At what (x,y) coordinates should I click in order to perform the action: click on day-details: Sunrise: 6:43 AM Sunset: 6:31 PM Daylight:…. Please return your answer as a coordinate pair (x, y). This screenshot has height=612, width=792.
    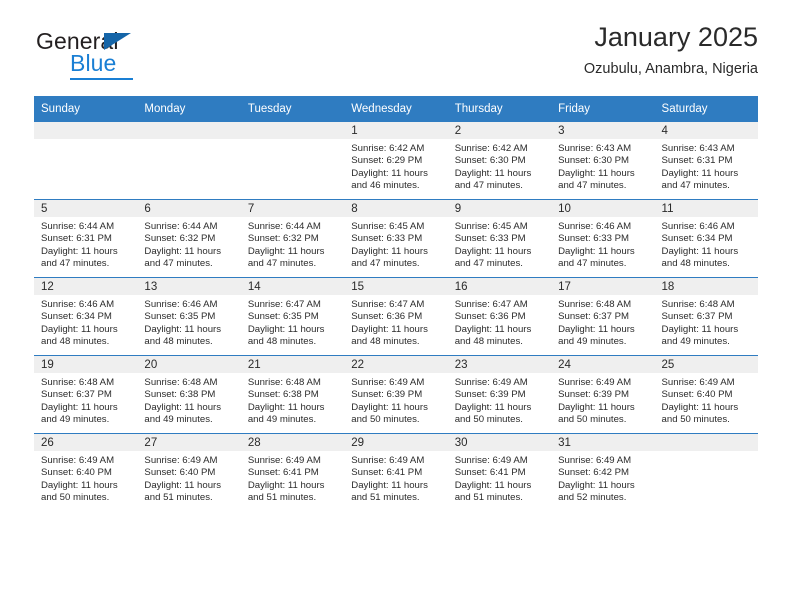
    Looking at the image, I should click on (706, 165).